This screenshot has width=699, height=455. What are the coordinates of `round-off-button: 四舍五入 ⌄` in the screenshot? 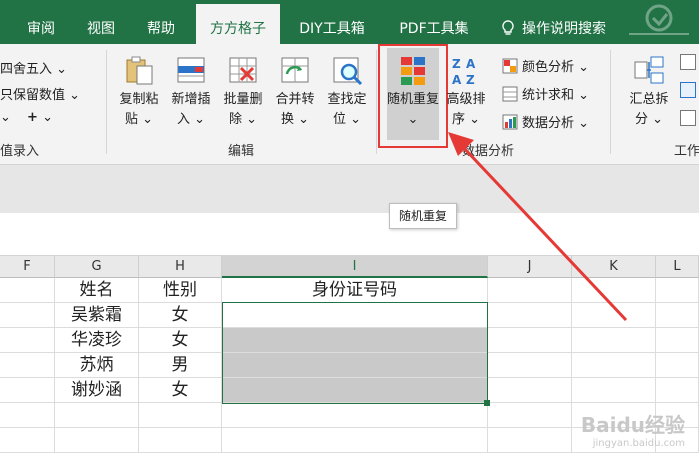 It's located at (33, 67).